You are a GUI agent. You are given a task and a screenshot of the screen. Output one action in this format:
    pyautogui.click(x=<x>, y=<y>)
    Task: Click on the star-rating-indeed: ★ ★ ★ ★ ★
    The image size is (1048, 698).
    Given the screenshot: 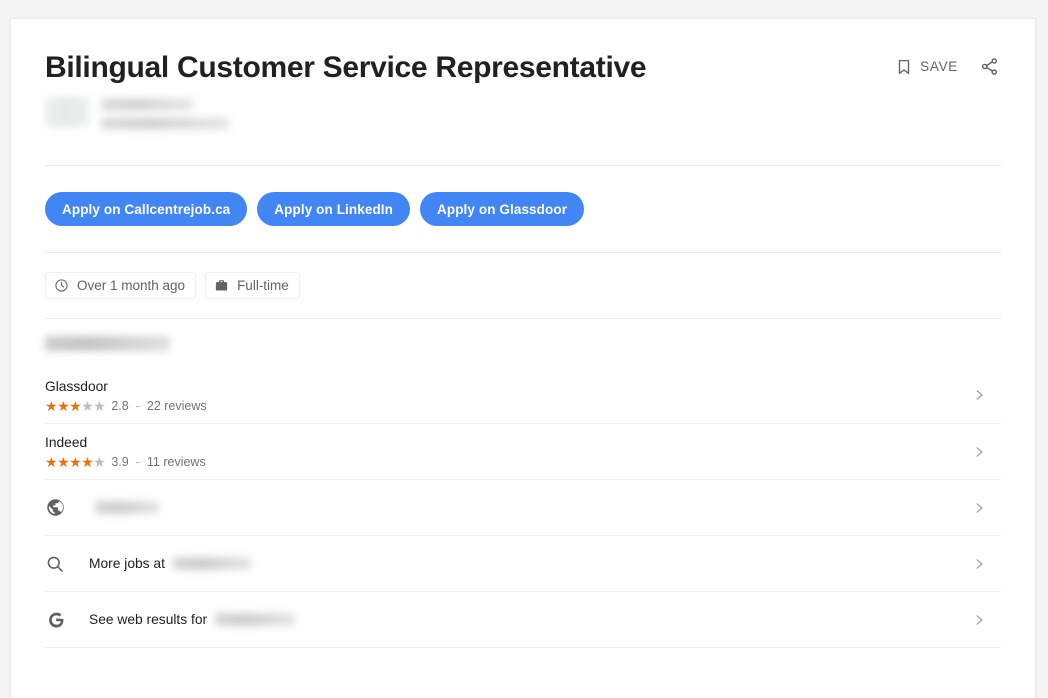 What is the action you would take?
    pyautogui.click(x=75, y=462)
    